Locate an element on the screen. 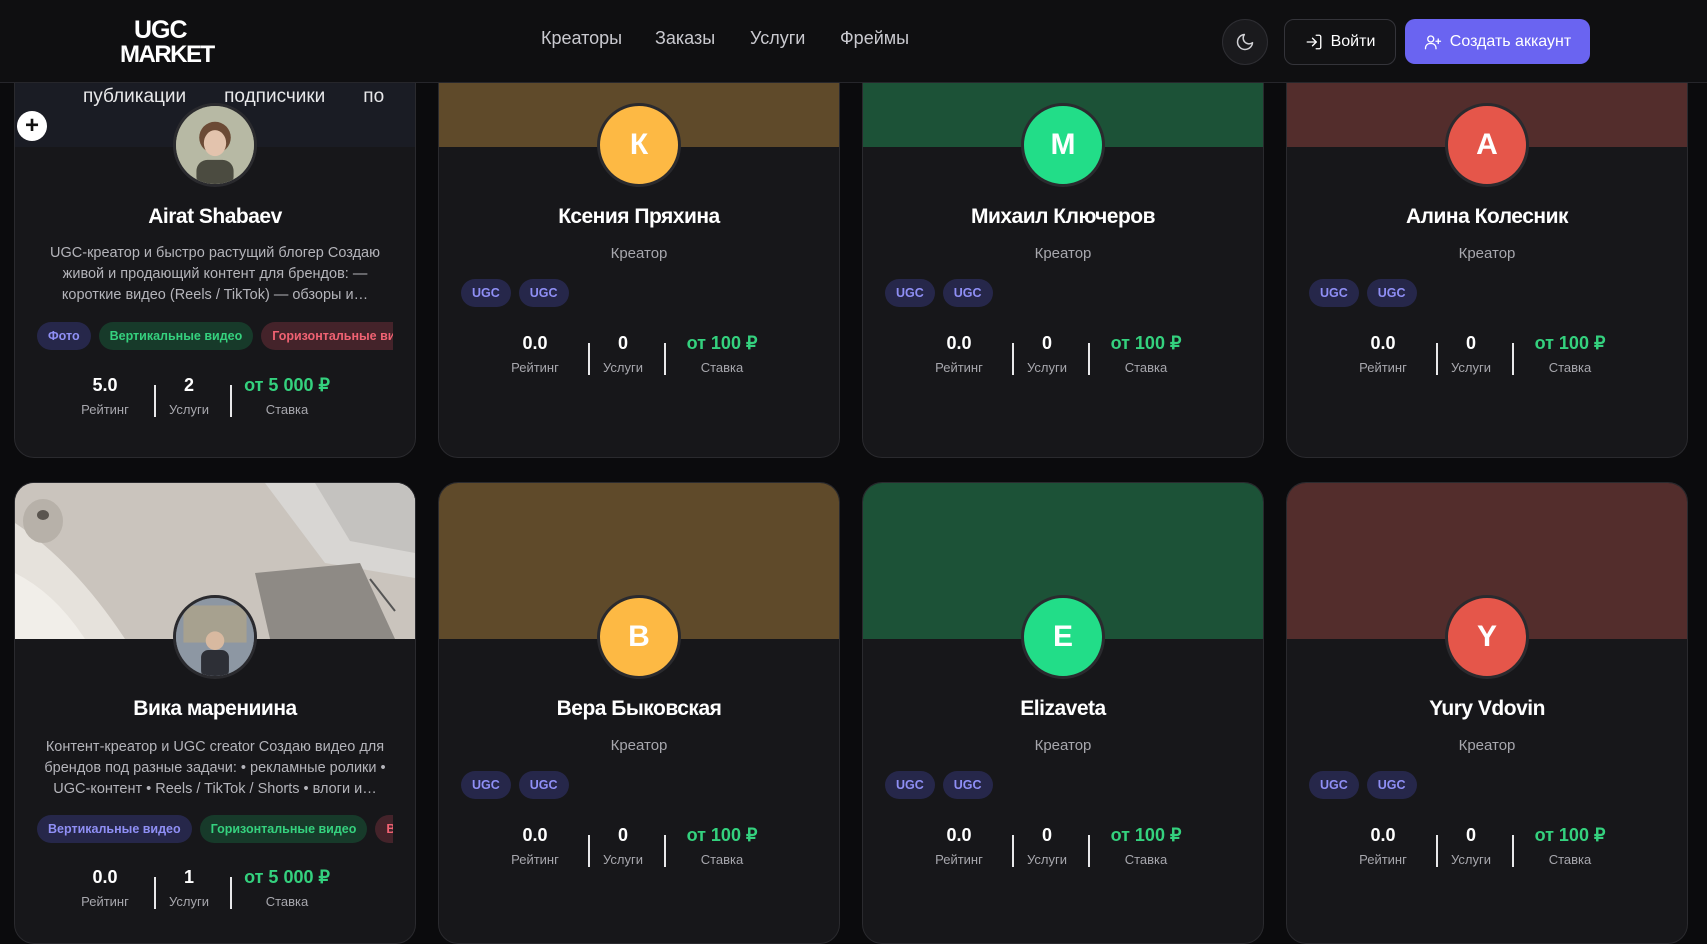 This screenshot has height=944, width=1707. avatar: А is located at coordinates (1487, 145).